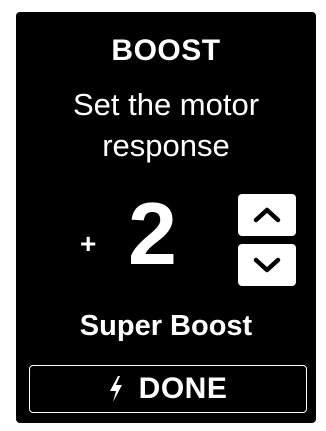 The image size is (326, 431). I want to click on chevron-down-icon, so click(267, 265).